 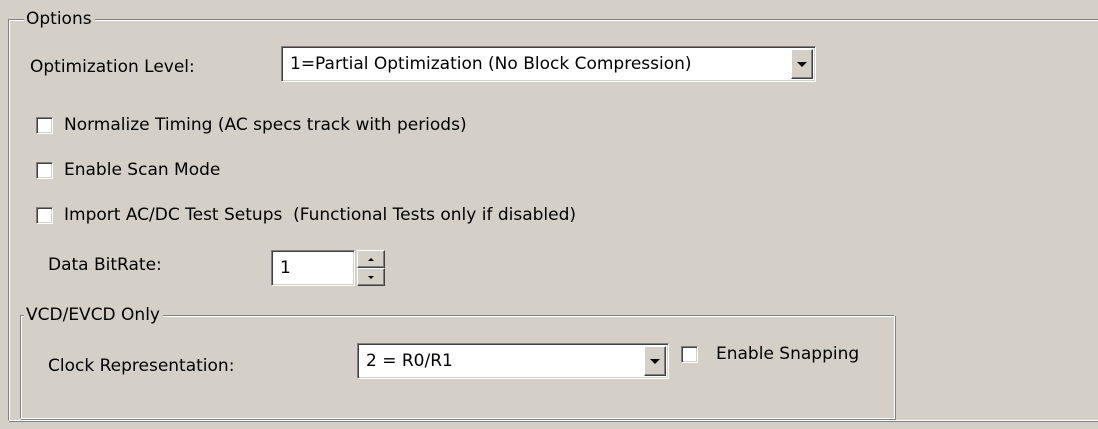 I want to click on arrow-up-icon, so click(x=371, y=259).